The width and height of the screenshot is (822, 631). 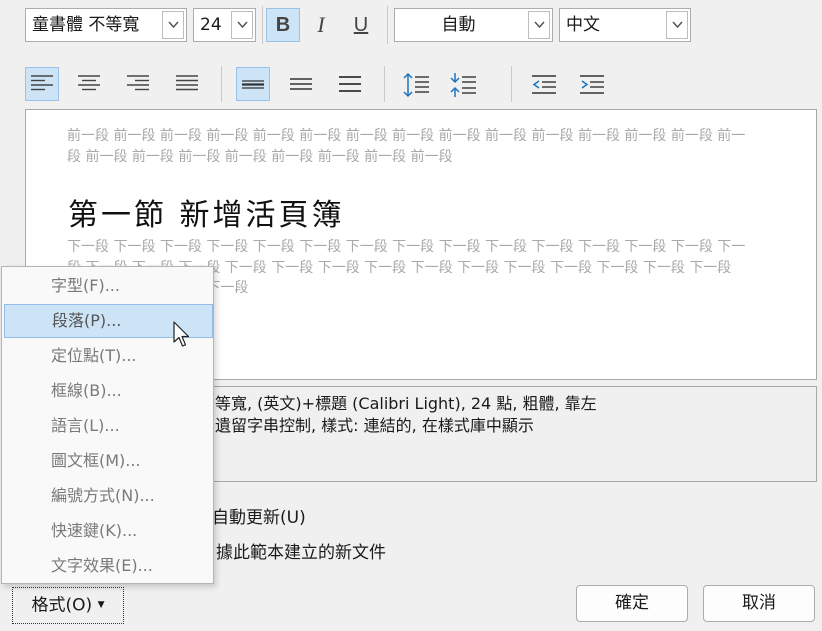 I want to click on language-value: 中文, so click(x=583, y=25).